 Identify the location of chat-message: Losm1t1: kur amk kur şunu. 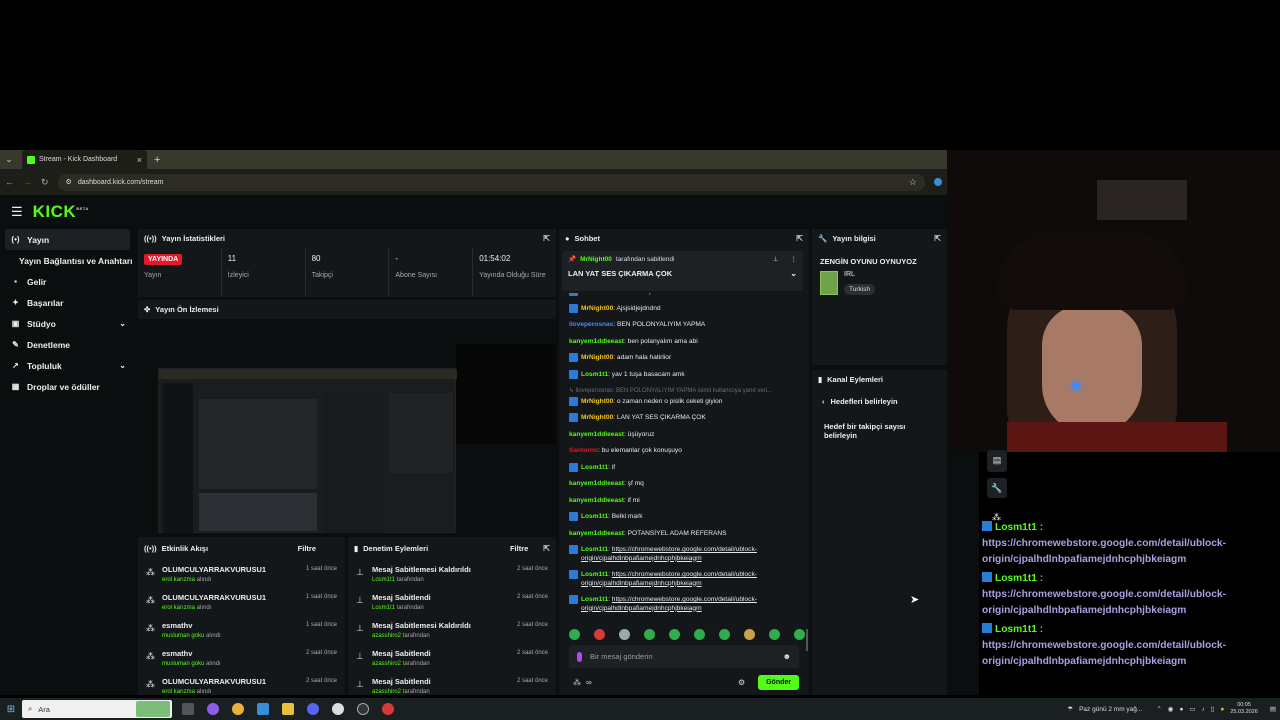
(687, 295).